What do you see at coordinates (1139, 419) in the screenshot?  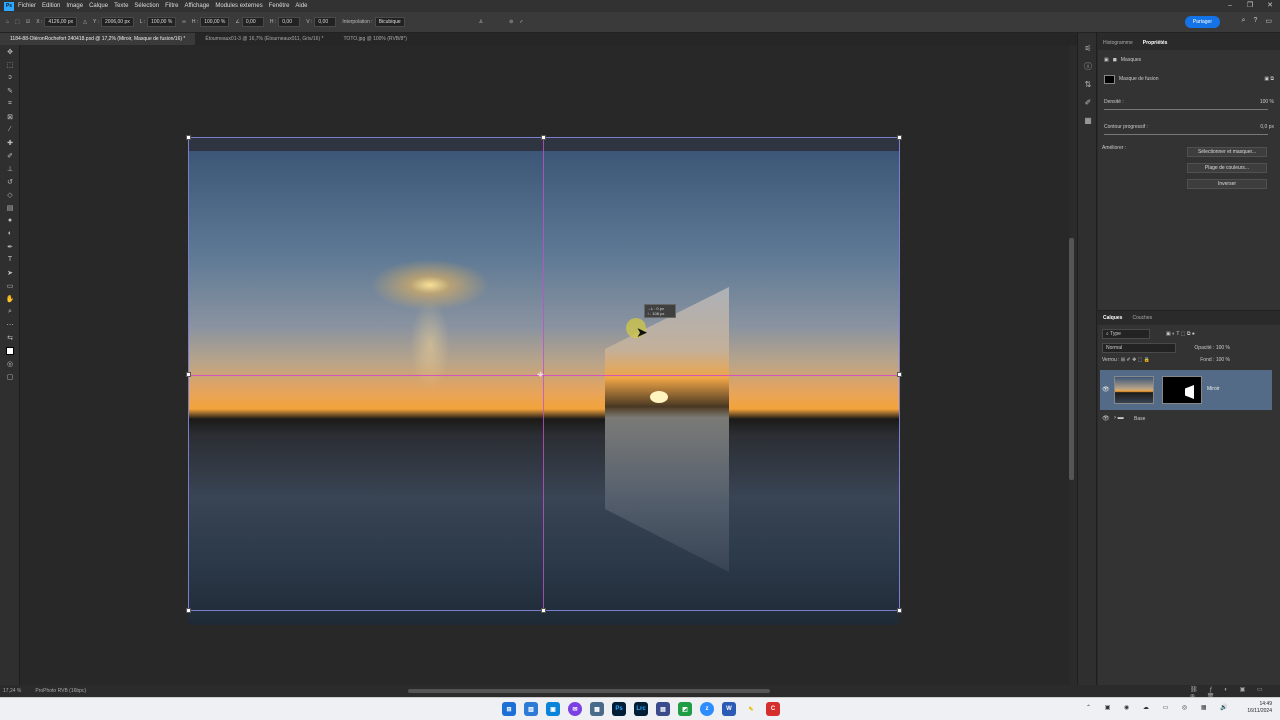 I see `layer-name-base: Base` at bounding box center [1139, 419].